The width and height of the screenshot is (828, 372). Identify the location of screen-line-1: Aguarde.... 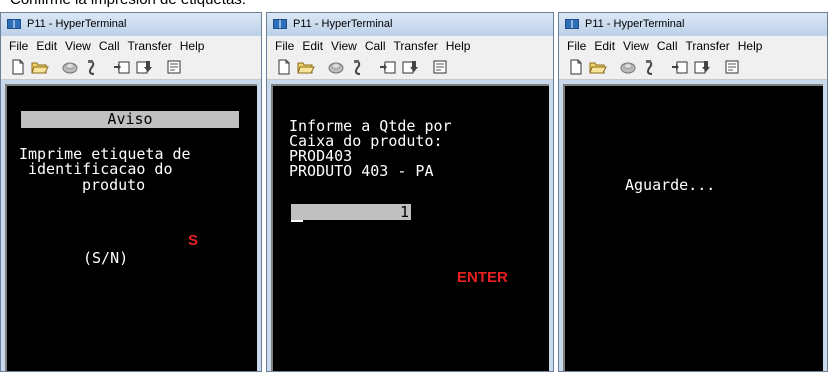
(670, 185).